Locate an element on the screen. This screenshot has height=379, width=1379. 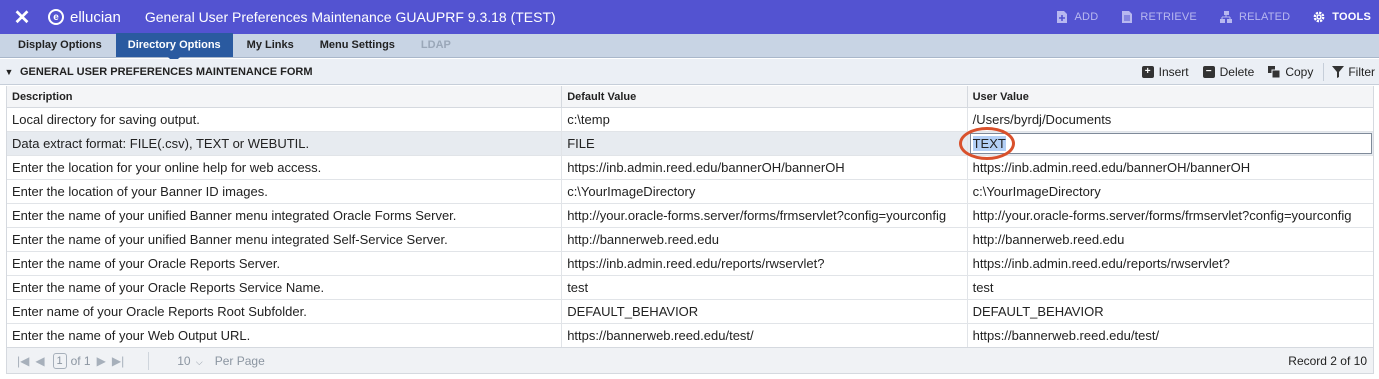
filter-button: Filter is located at coordinates (1353, 72).